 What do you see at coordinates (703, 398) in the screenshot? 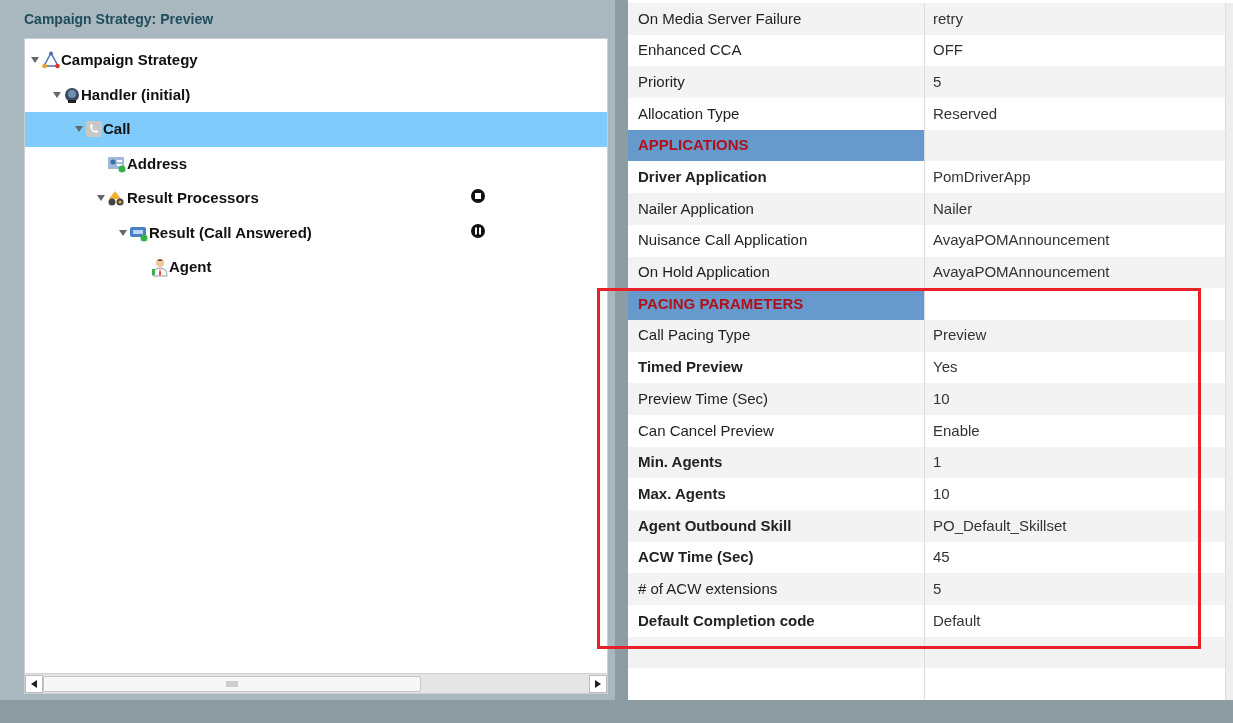
I see `property-label: Preview Time (Sec)` at bounding box center [703, 398].